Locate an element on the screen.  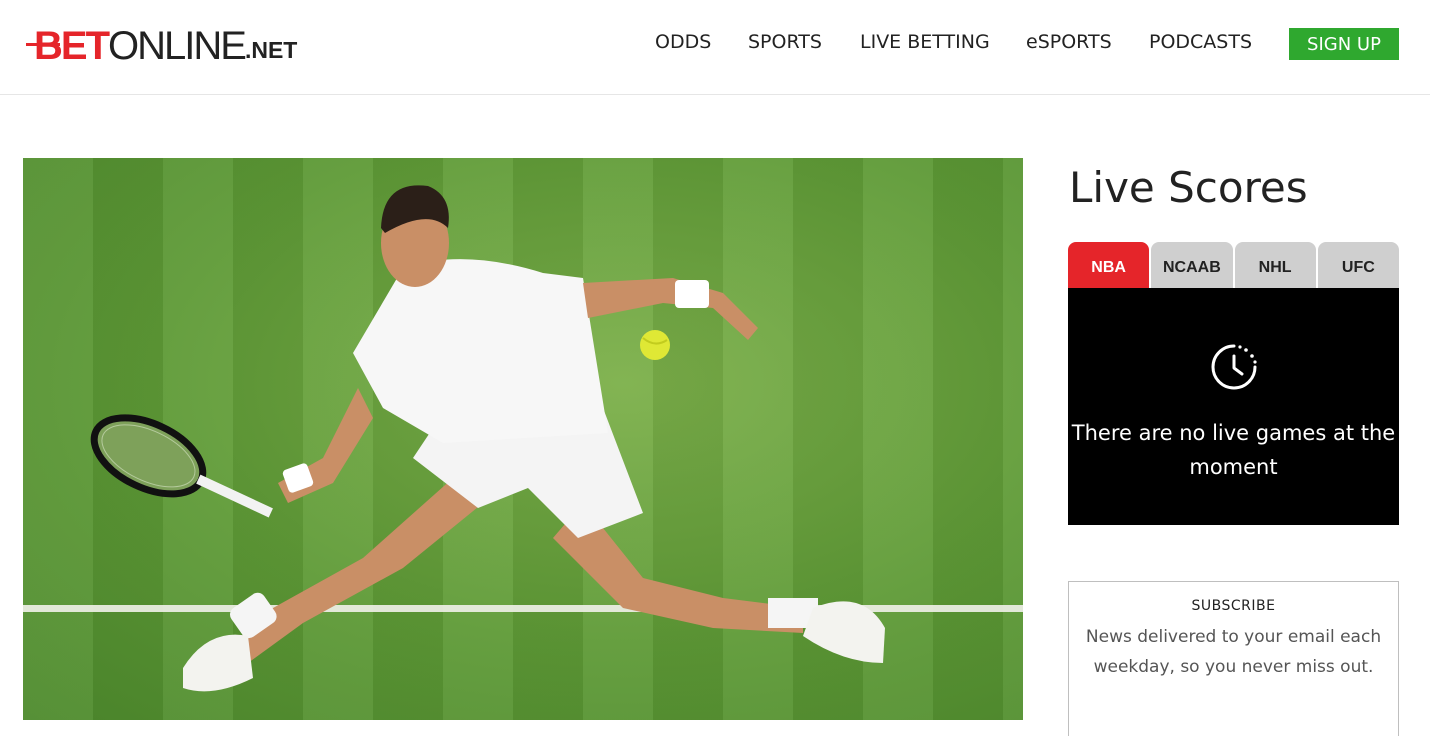
logo-net-text: .NET is located at coordinates (271, 50).